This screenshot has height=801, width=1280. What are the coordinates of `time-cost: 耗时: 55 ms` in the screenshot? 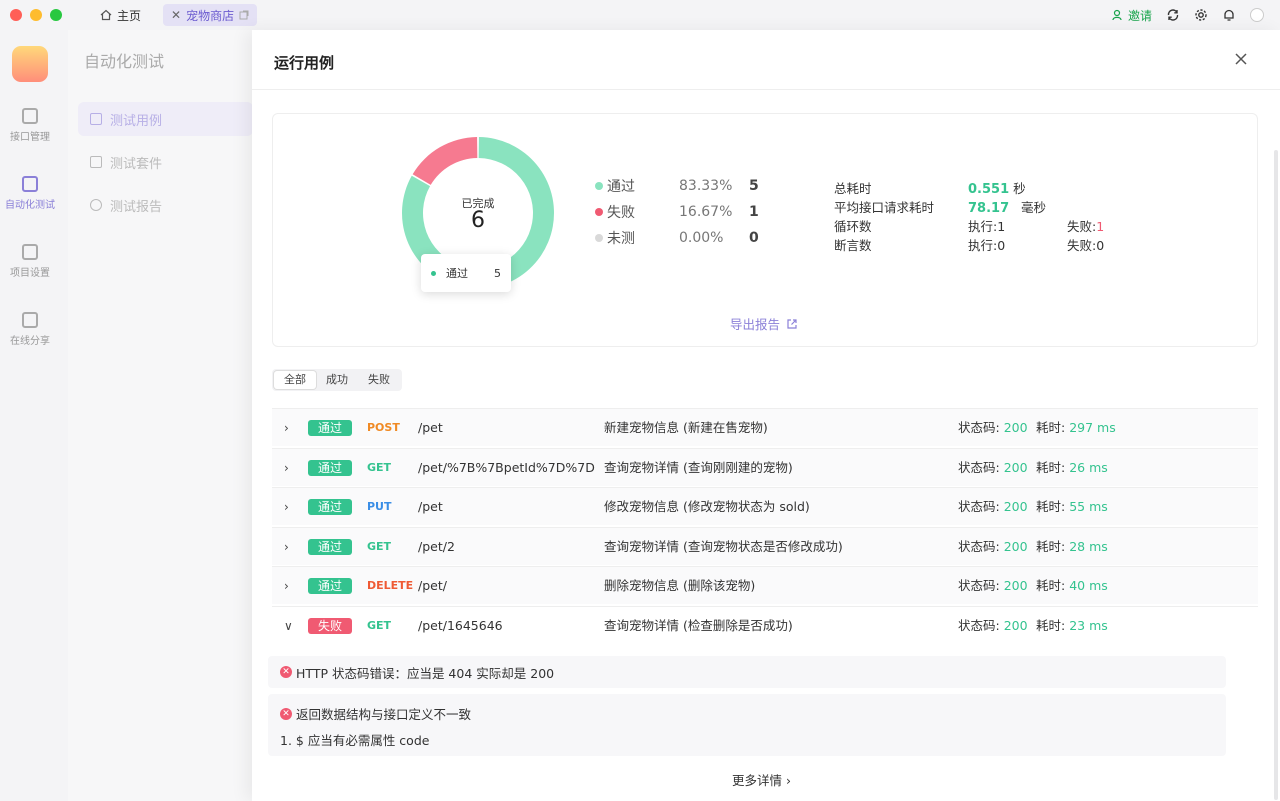 It's located at (1072, 507).